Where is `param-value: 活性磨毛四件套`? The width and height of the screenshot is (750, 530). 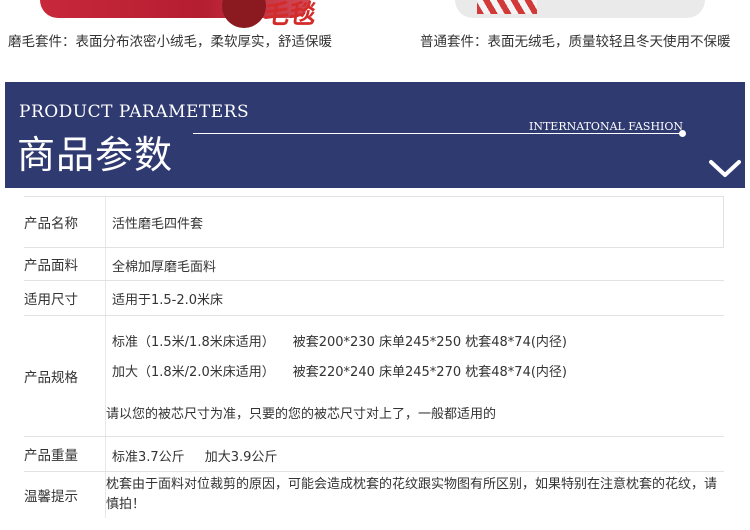
param-value: 活性磨毛四件套 is located at coordinates (158, 224).